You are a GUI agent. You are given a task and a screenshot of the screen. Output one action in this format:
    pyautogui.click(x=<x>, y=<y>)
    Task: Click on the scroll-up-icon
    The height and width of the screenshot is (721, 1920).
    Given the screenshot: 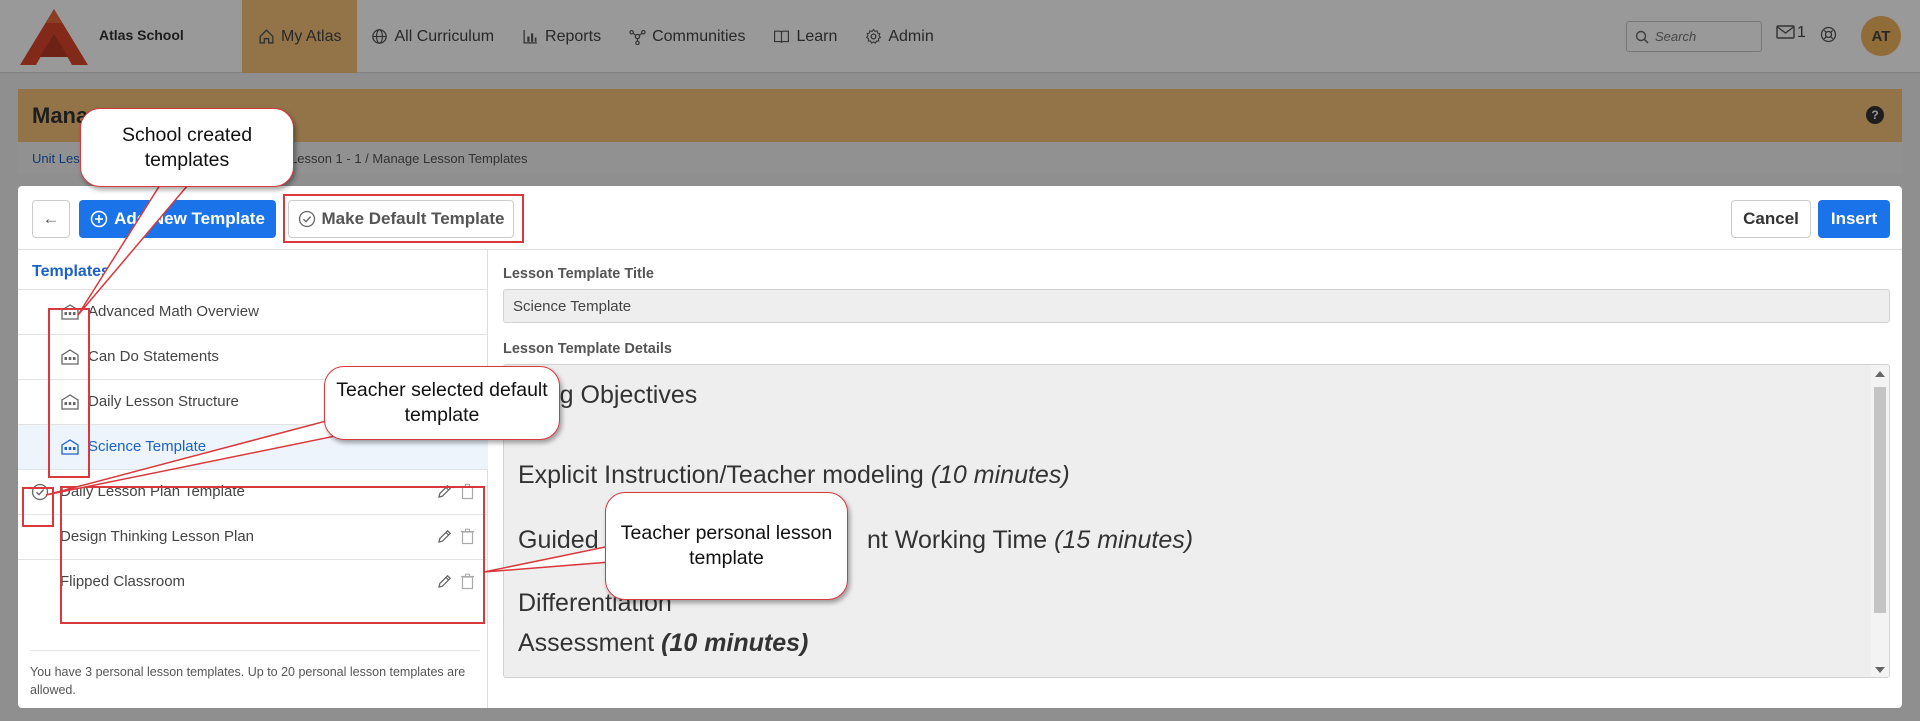 What is the action you would take?
    pyautogui.click(x=1880, y=374)
    